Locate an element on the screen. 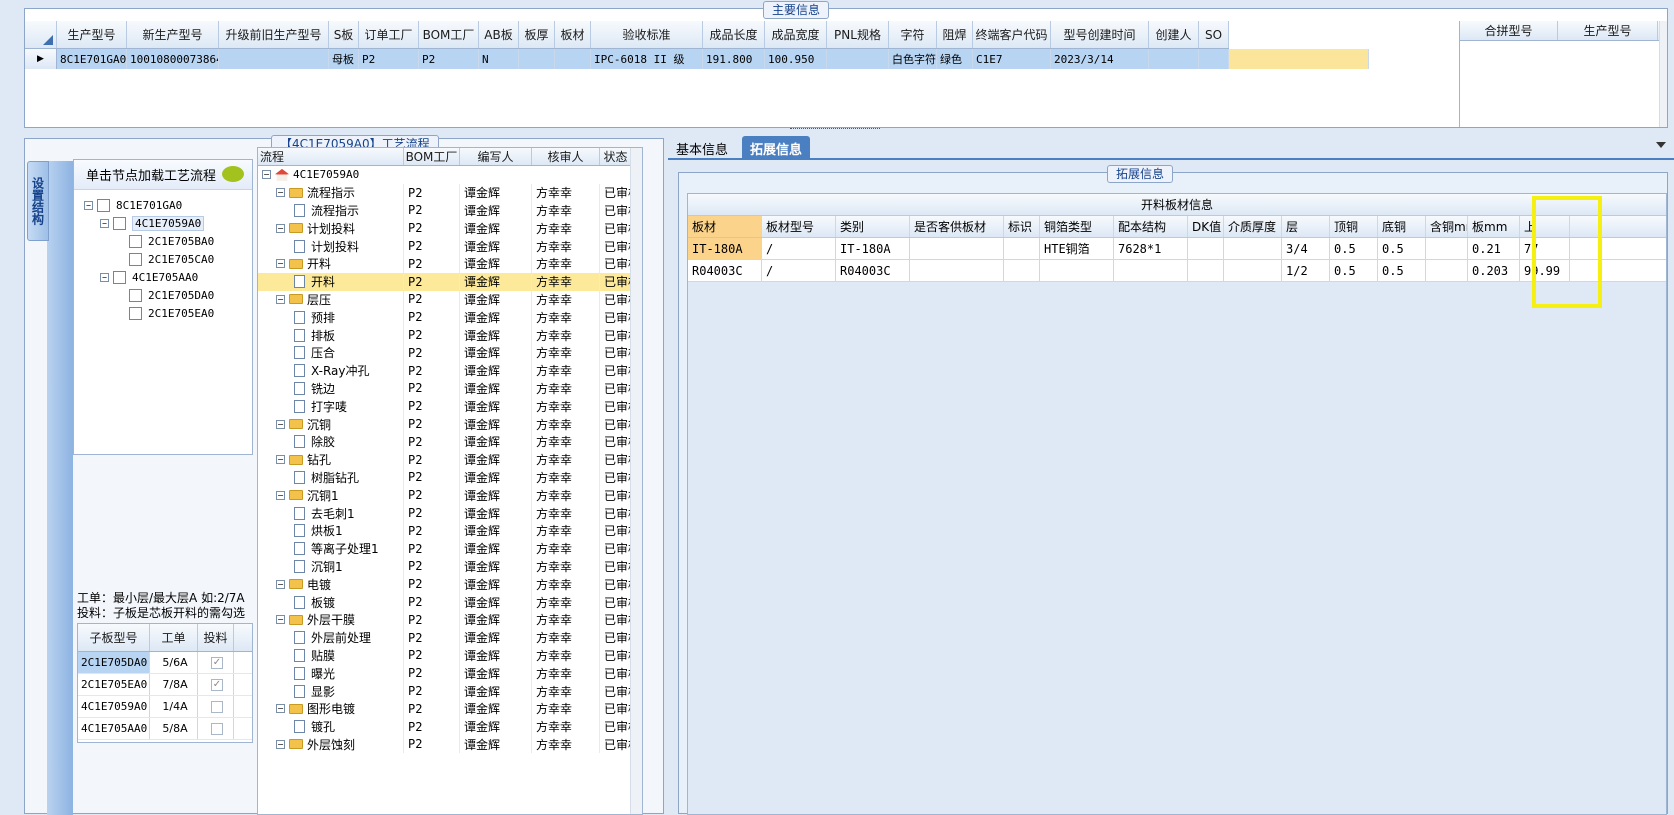 The width and height of the screenshot is (1674, 815). mat-col-11: 底铜 is located at coordinates (1402, 226).